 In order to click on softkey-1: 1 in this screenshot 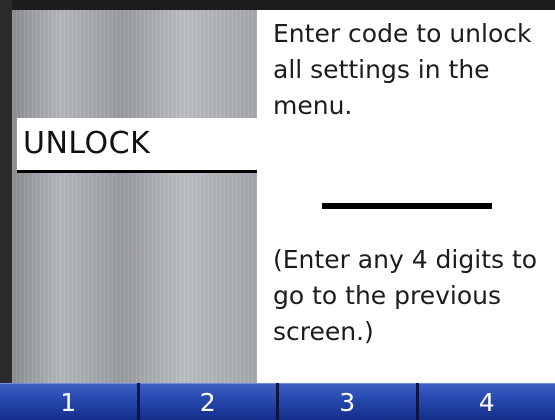, I will do `click(68, 401)`.